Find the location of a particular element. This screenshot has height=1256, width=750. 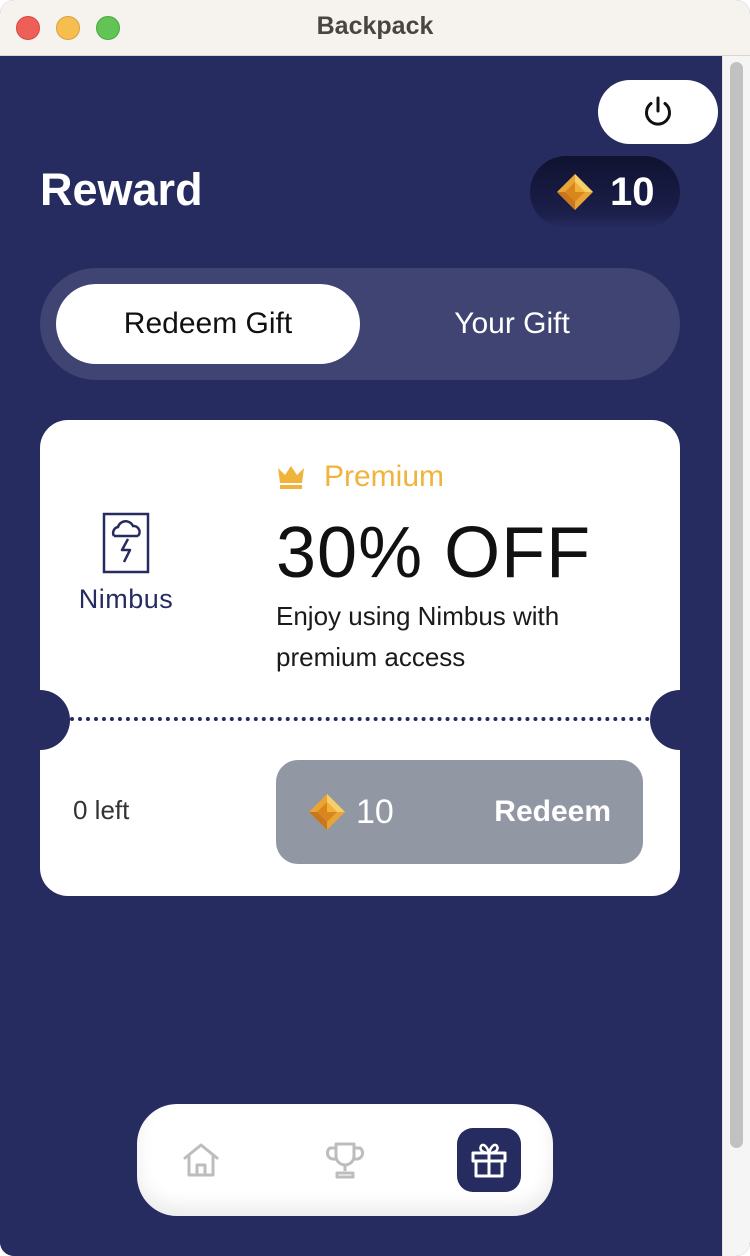

tier-label-row: Premium is located at coordinates (360, 477).